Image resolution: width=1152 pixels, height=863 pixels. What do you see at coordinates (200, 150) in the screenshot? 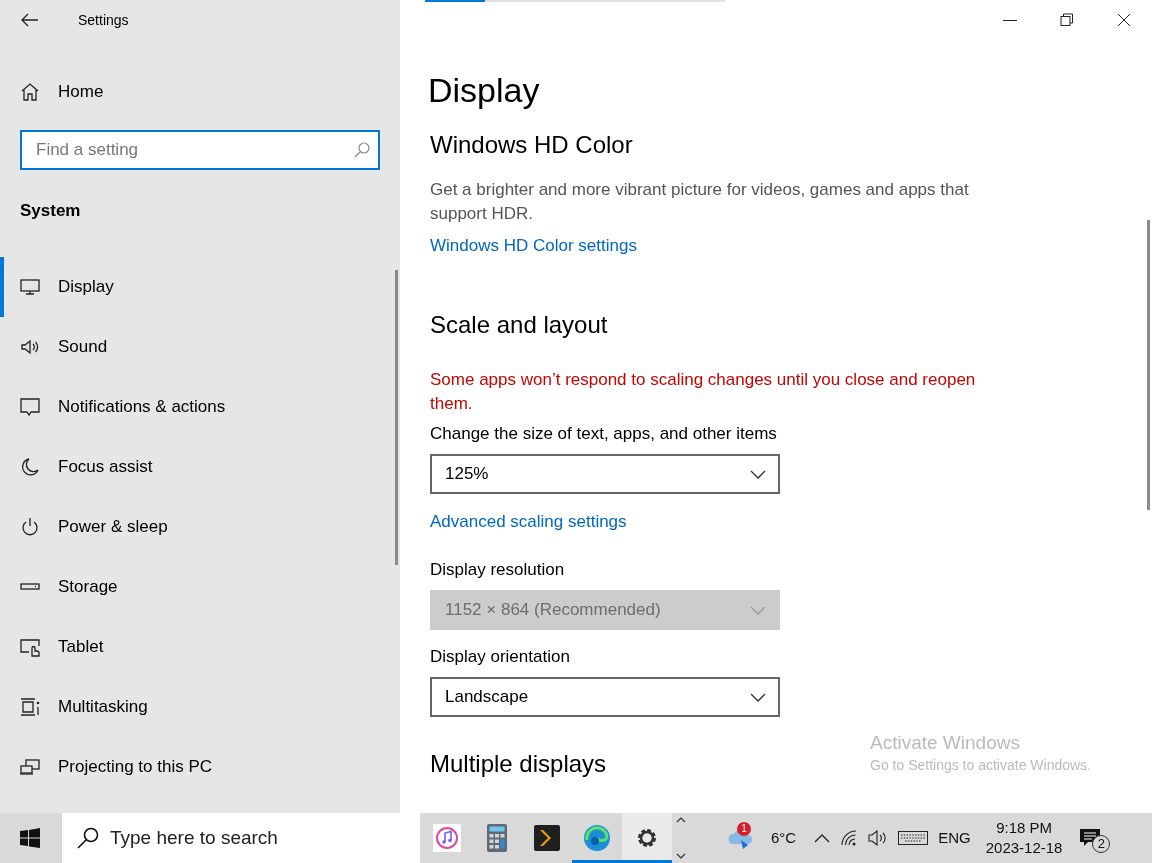
I see `search-field: Find a setting` at bounding box center [200, 150].